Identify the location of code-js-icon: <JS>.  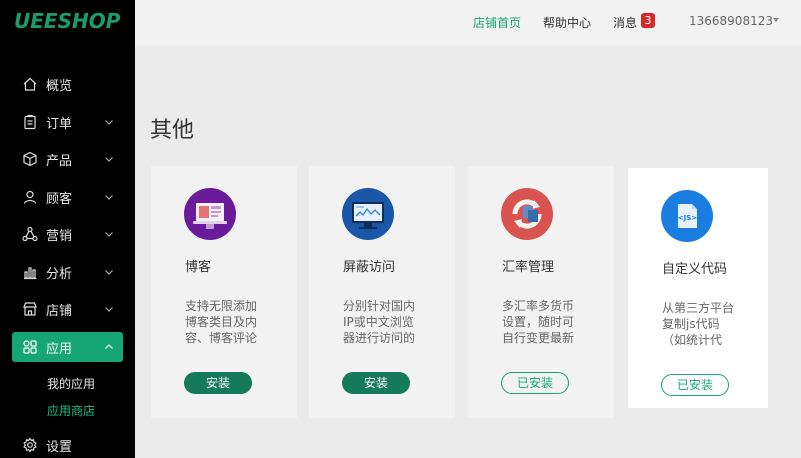
(687, 216).